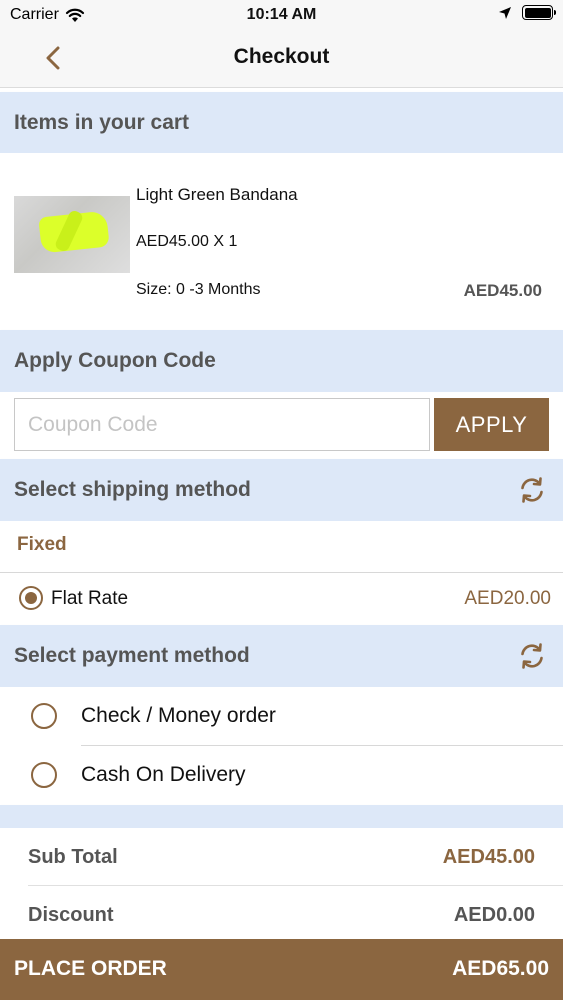  What do you see at coordinates (281, 56) in the screenshot?
I see `page-title: Checkout` at bounding box center [281, 56].